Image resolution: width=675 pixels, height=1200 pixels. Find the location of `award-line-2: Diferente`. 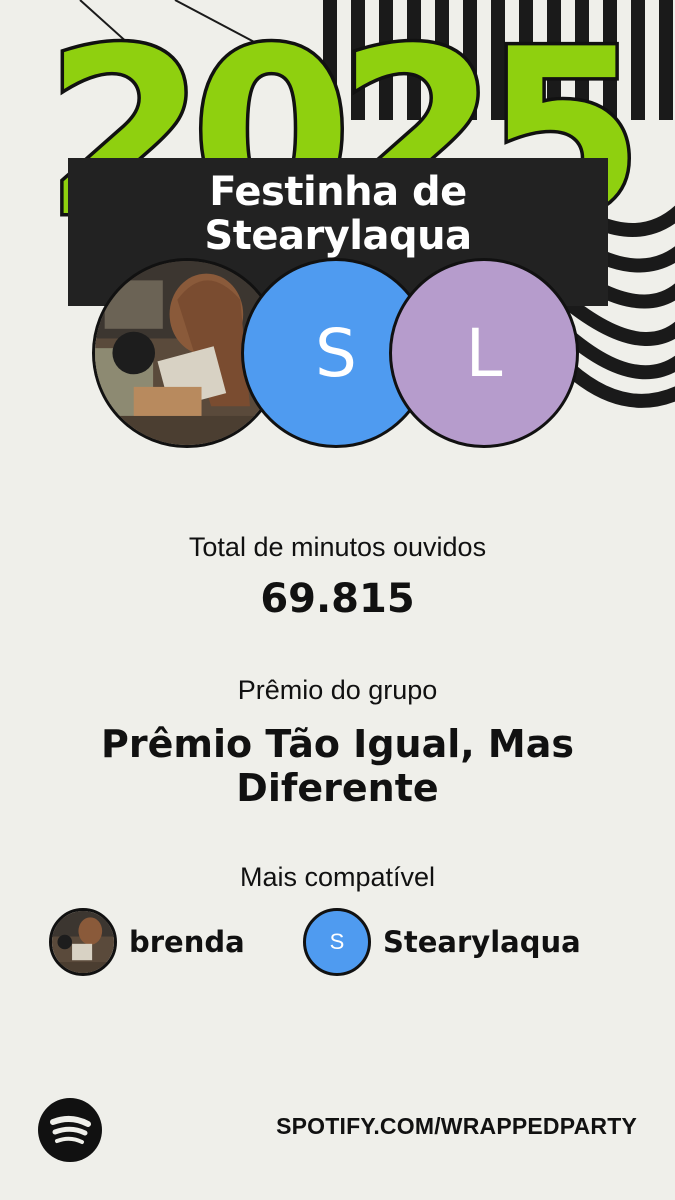

award-line-2: Diferente is located at coordinates (337, 788).